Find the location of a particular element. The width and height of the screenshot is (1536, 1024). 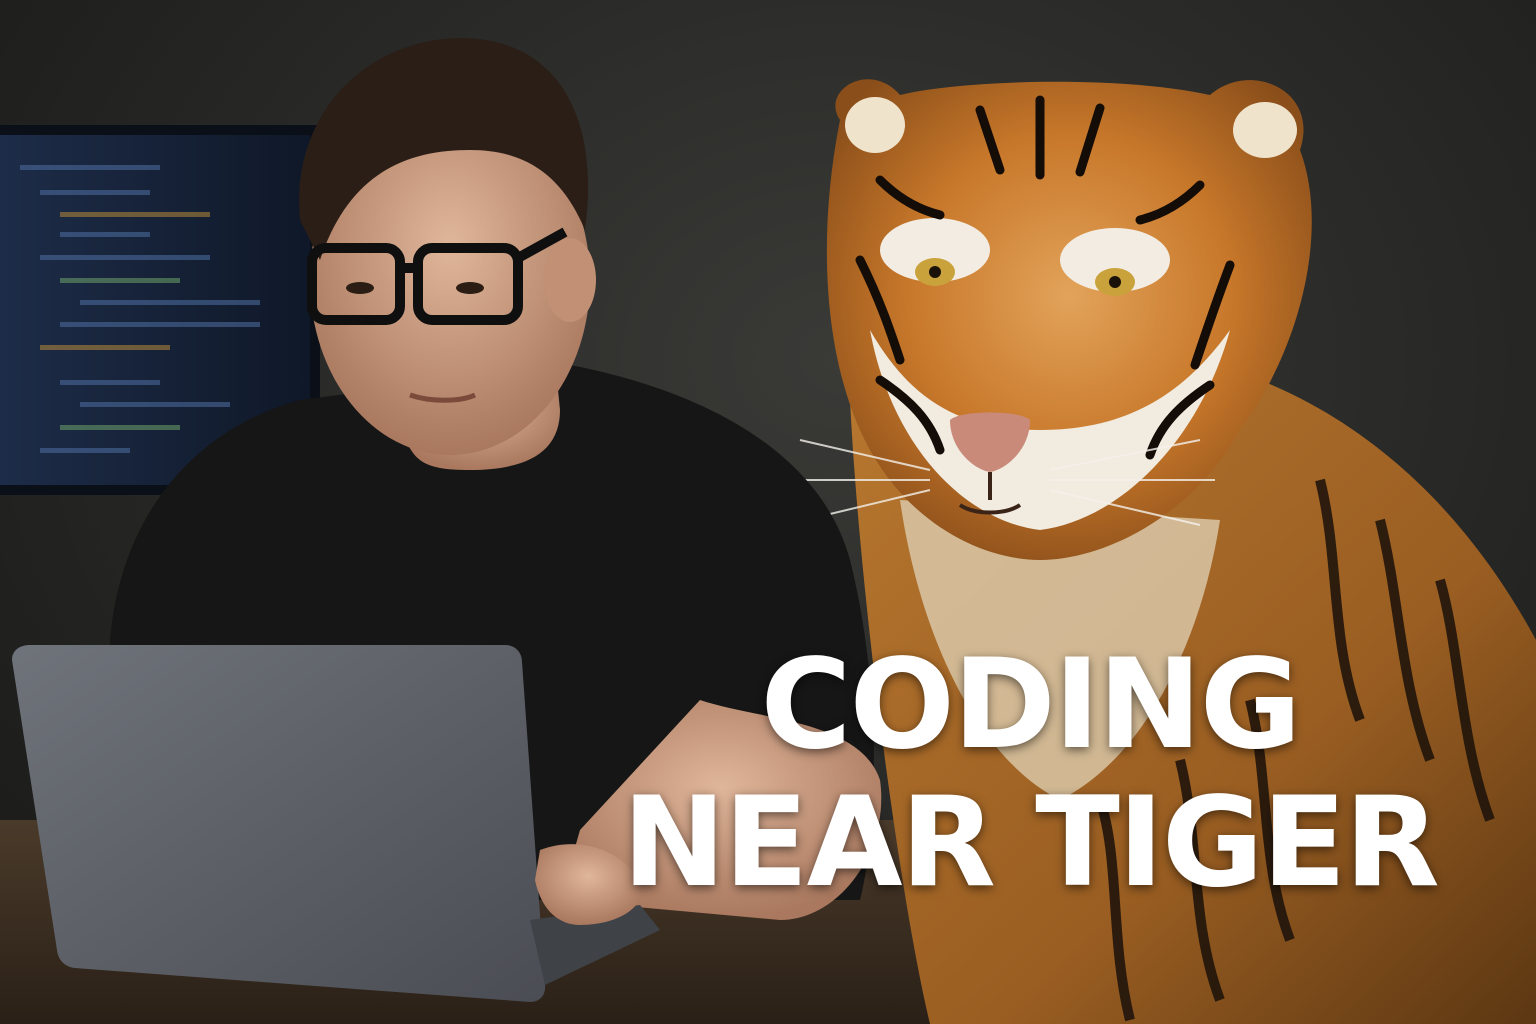

headline-line-1: CODING is located at coordinates (1030, 705).